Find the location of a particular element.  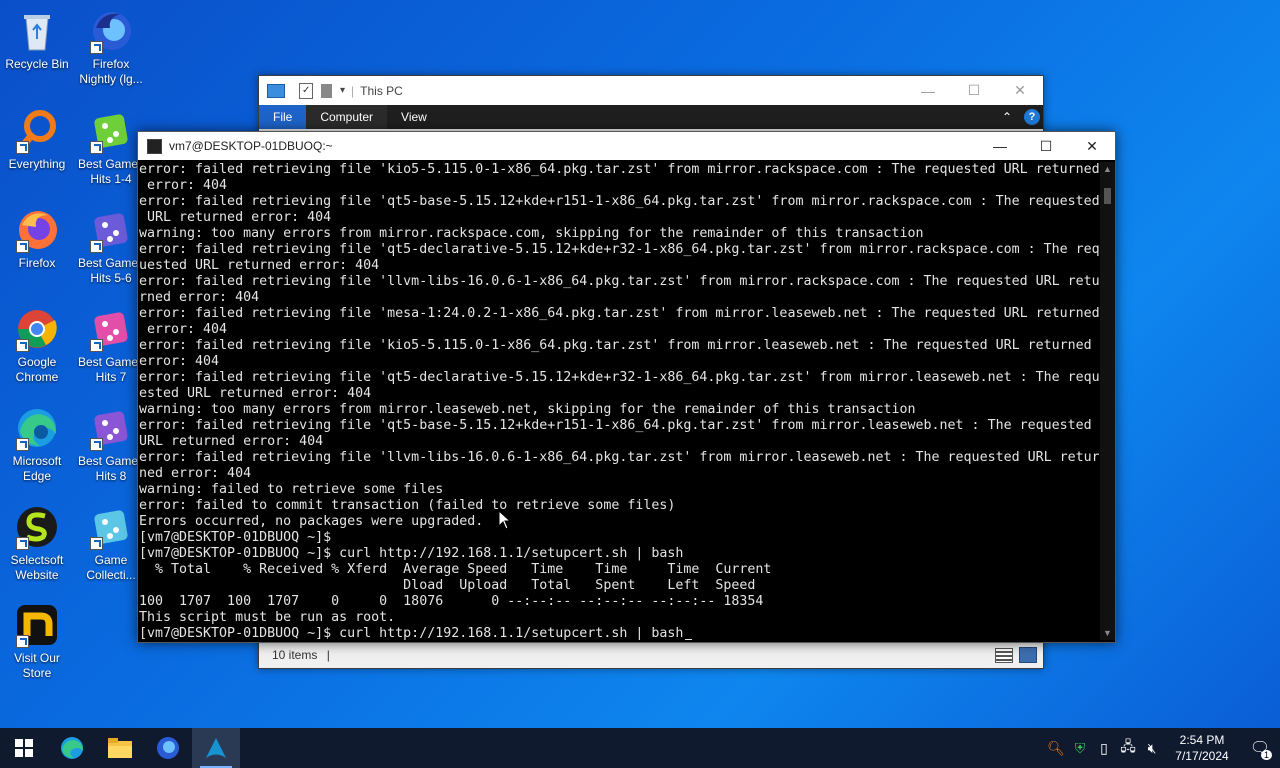

terminal-titlebar: vm7@DESKTOP-01DBUOQ:~ — ☐ ✕ is located at coordinates (626, 146).